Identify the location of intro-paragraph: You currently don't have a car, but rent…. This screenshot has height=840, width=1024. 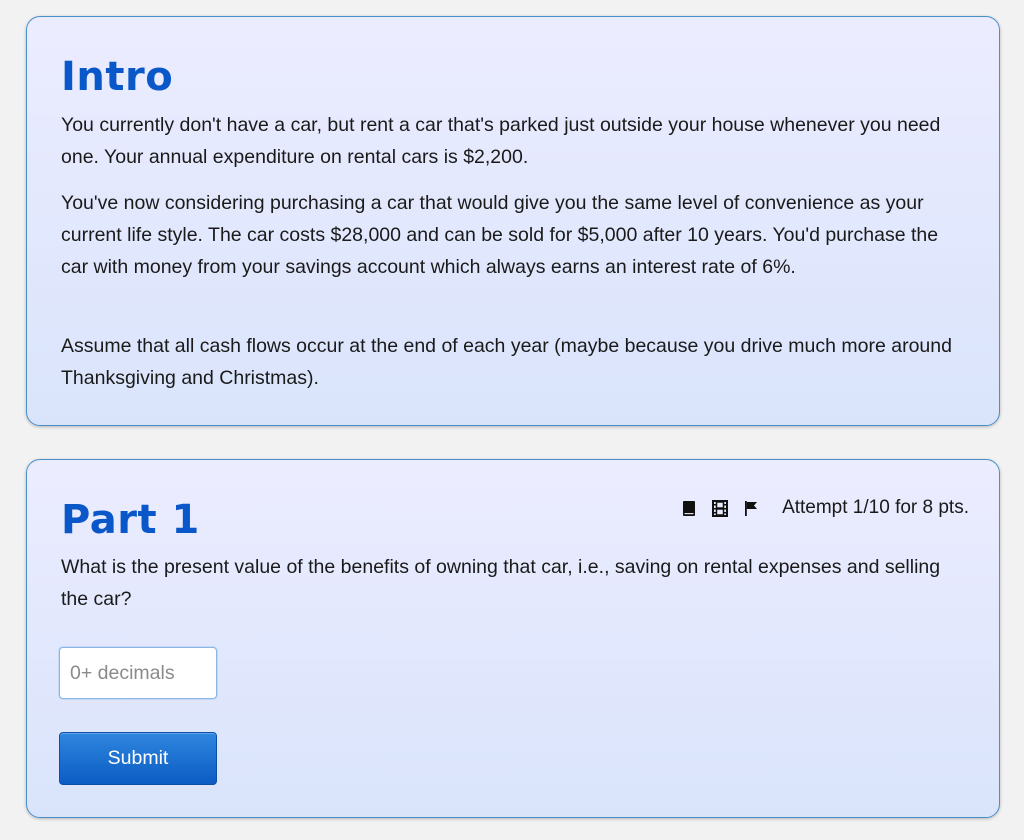
(501, 141).